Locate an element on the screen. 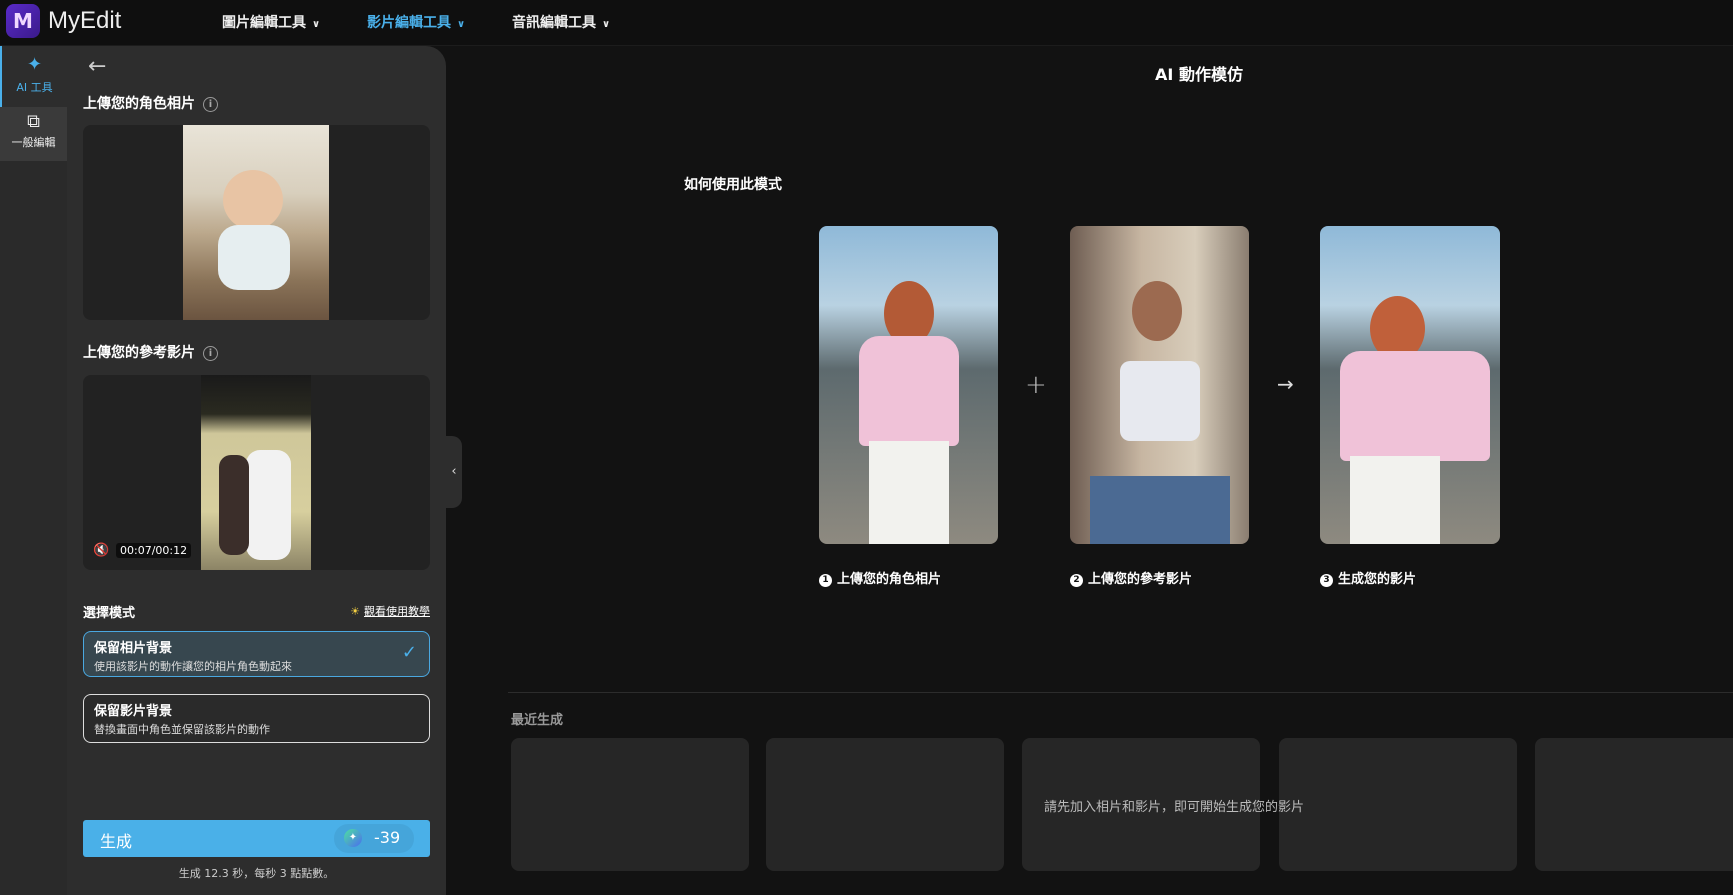 The height and width of the screenshot is (895, 1733). nav-image-tools: 圖片編輯工具 ∨ is located at coordinates (271, 22).